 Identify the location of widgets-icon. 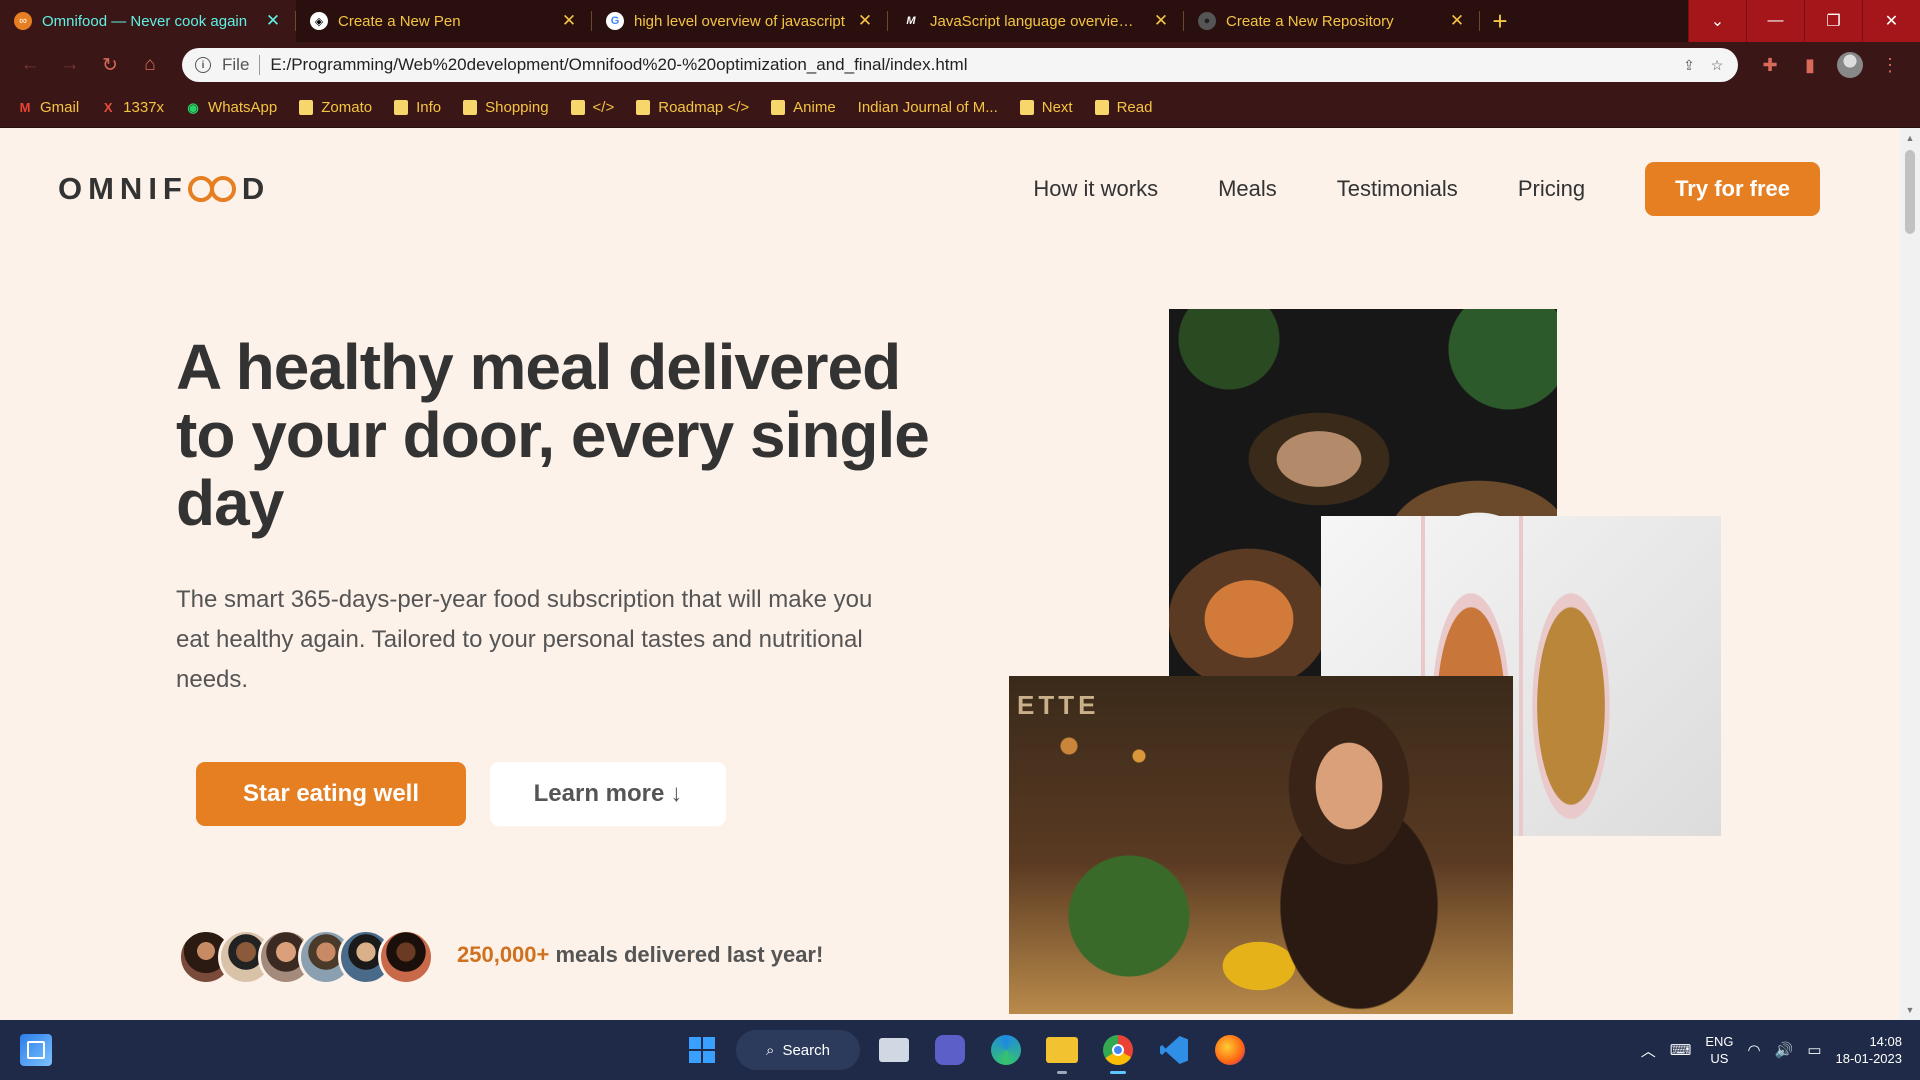
(36, 1050).